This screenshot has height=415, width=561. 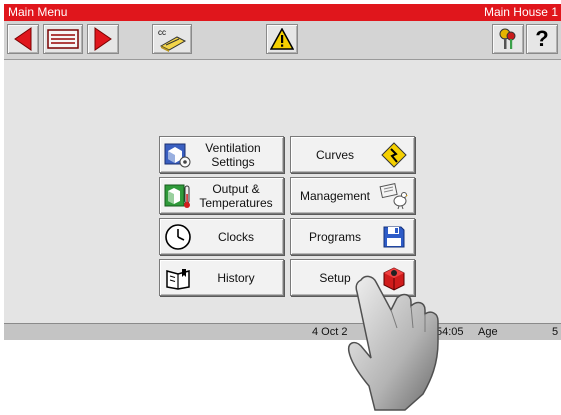 I want to click on status-age-label: Age, so click(x=488, y=332).